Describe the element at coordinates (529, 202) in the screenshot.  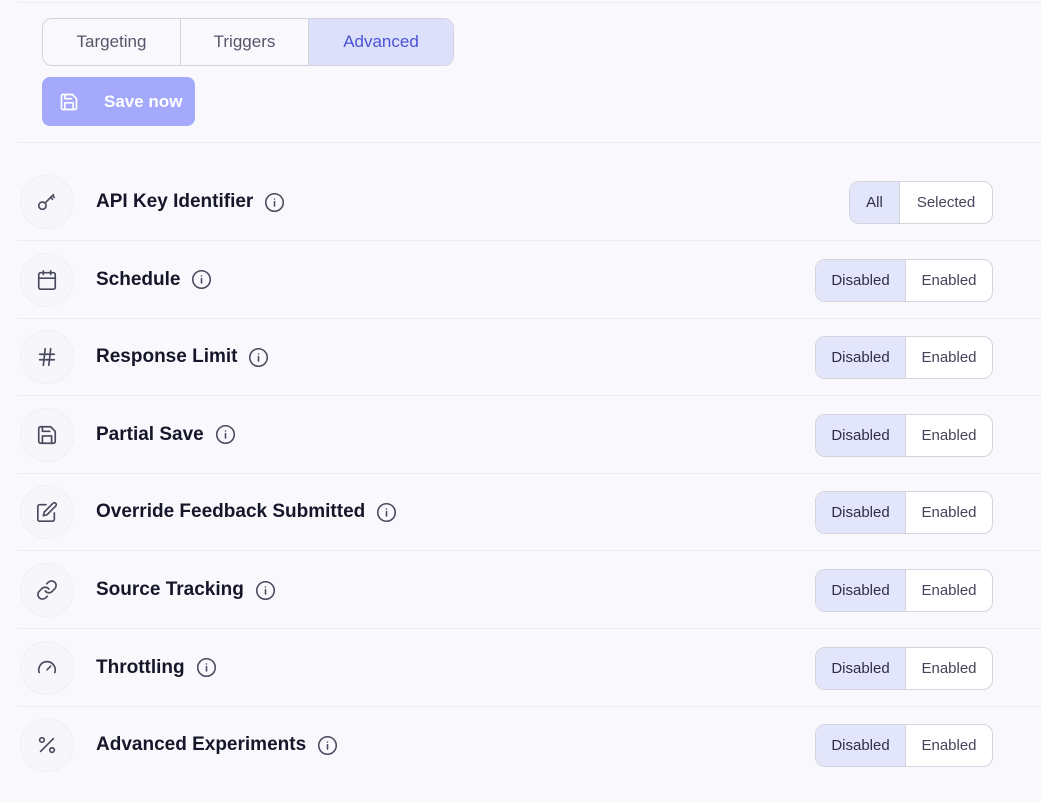
I see `setting-row-api-key-identifier: API Key Identifier All Selected` at that location.